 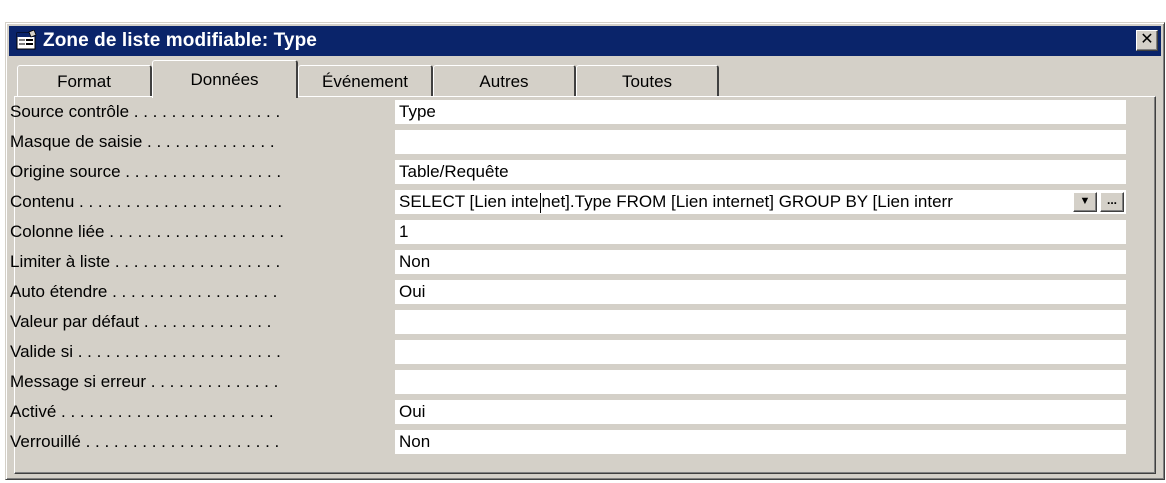 I want to click on window-title: Zone de liste modifiable: Type, so click(x=180, y=40).